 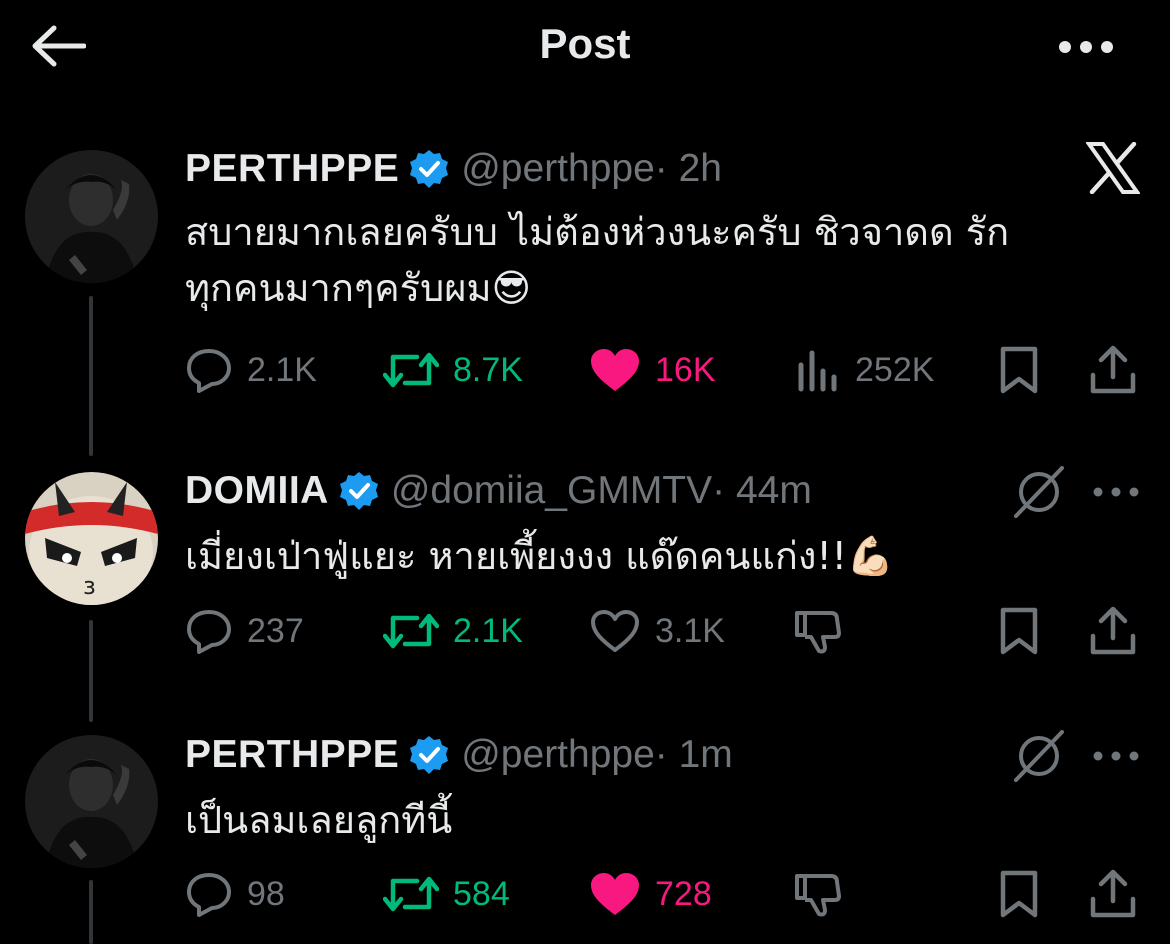 I want to click on tweet-text-line: เป็นลมเลยลูกทีนี้, so click(x=319, y=820).